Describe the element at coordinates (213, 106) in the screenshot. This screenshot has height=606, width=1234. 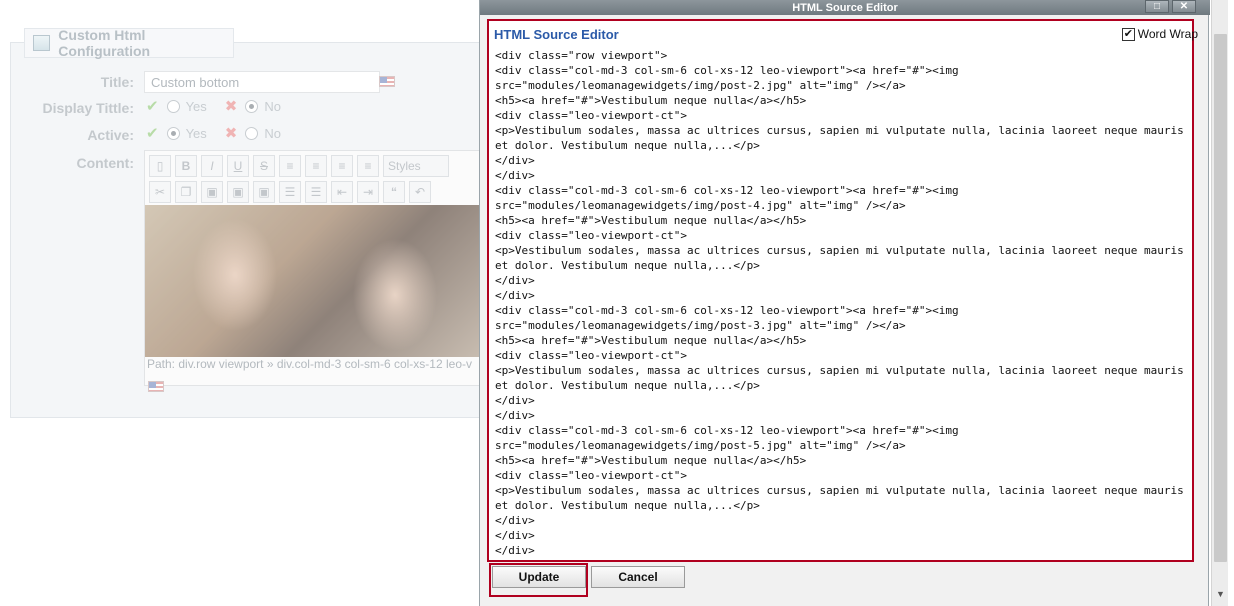
I see `display-title-options: ✔ Yes ✖ No` at that location.